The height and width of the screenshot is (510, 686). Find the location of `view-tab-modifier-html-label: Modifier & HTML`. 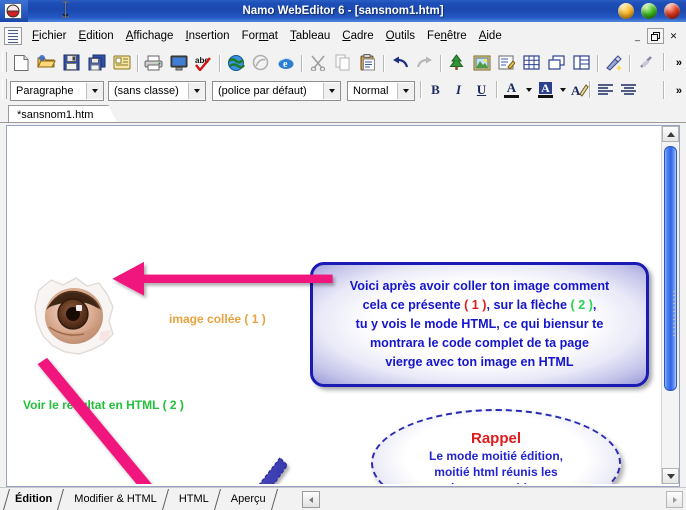

view-tab-modifier-html-label: Modifier & HTML is located at coordinates (115, 499).